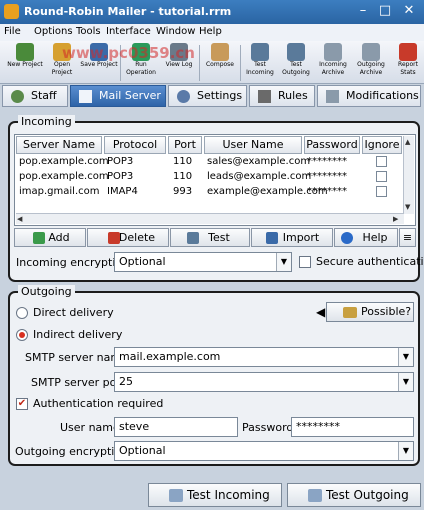 The height and width of the screenshot is (510, 424). Describe the element at coordinates (19, 219) in the screenshot. I see `scroll-left-icon: ◀` at that location.